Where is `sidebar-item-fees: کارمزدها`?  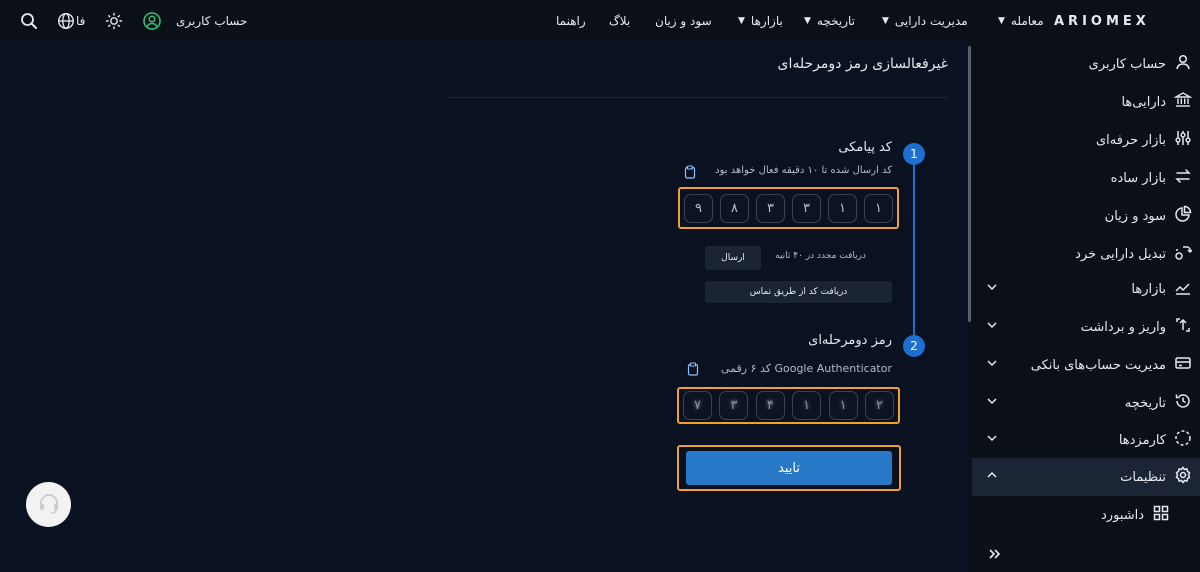 sidebar-item-fees: کارمزدها is located at coordinates (1086, 440).